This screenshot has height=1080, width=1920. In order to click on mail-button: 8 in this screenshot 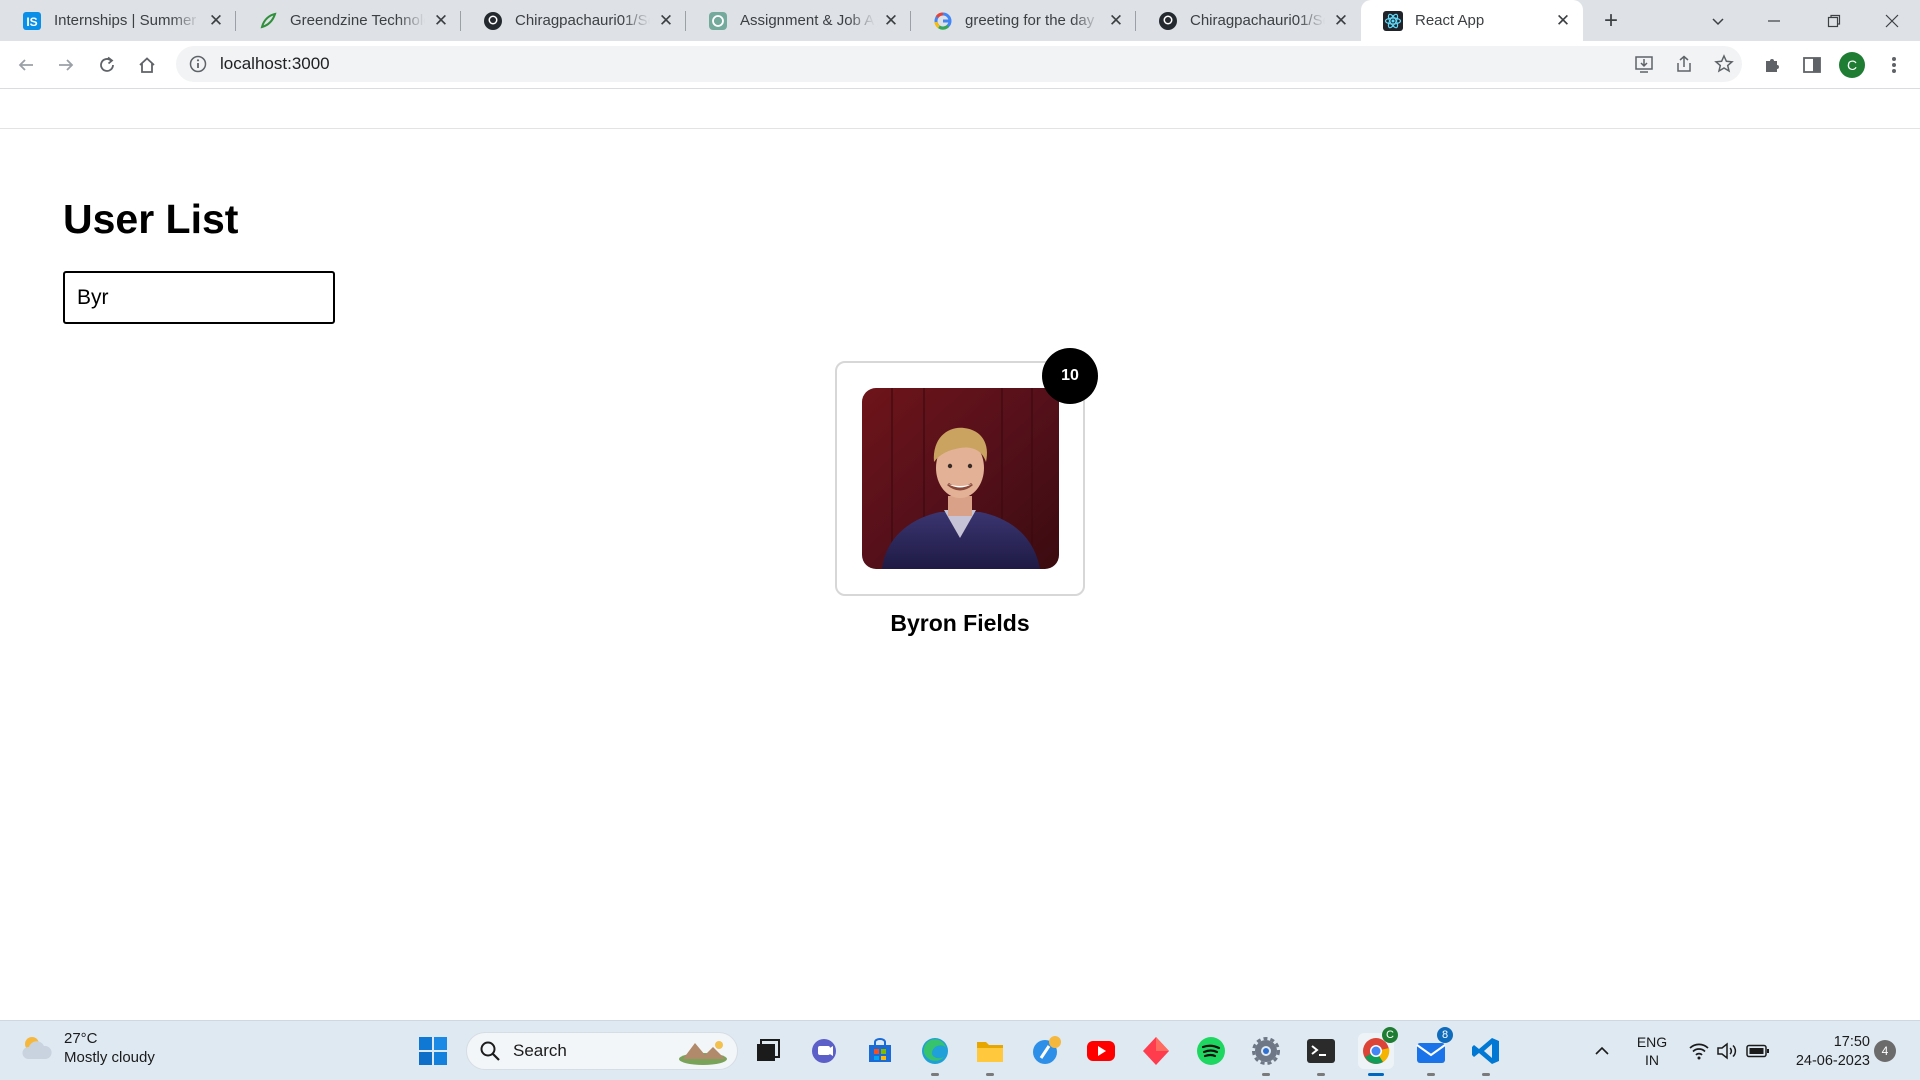, I will do `click(1433, 1051)`.